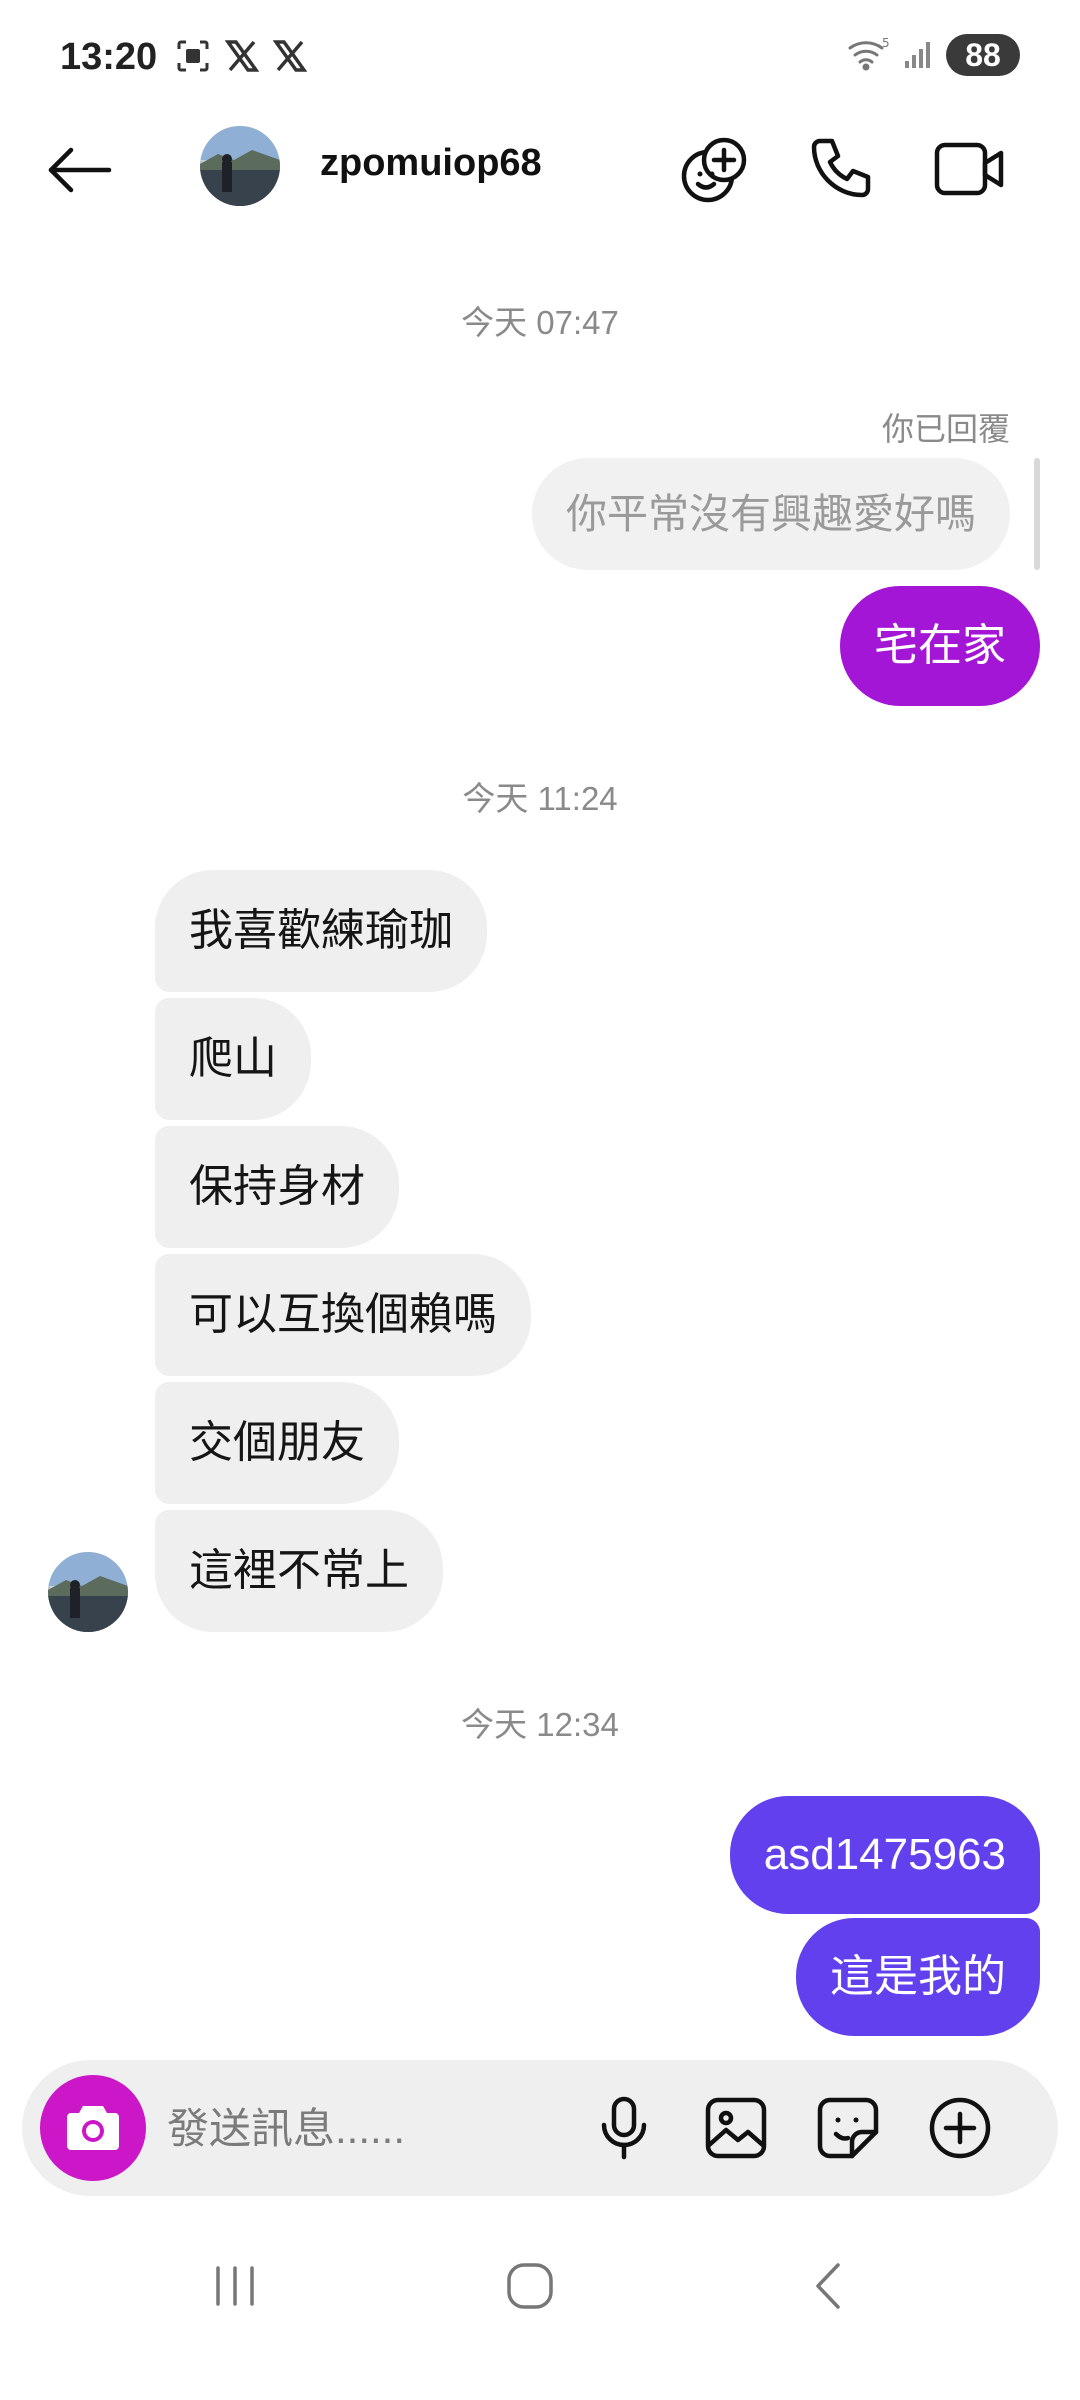  I want to click on video-call-button, so click(970, 169).